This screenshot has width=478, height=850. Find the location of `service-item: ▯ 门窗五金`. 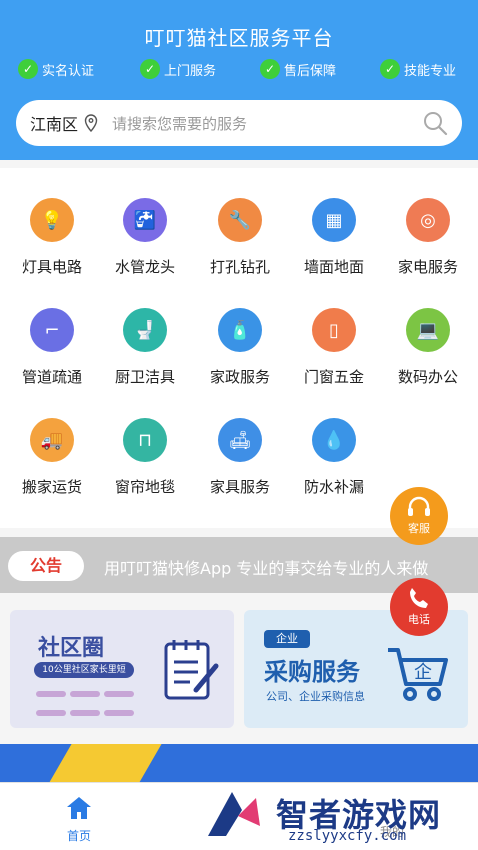

service-item: ▯ 门窗五金 is located at coordinates (334, 353).